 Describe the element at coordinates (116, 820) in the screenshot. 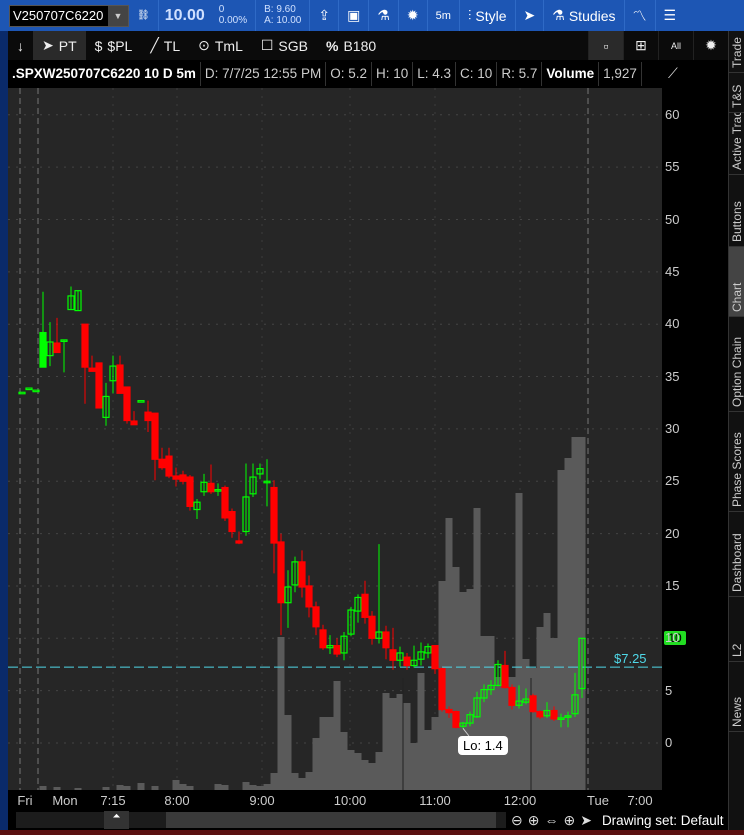

I see `home-button: ⏶` at that location.